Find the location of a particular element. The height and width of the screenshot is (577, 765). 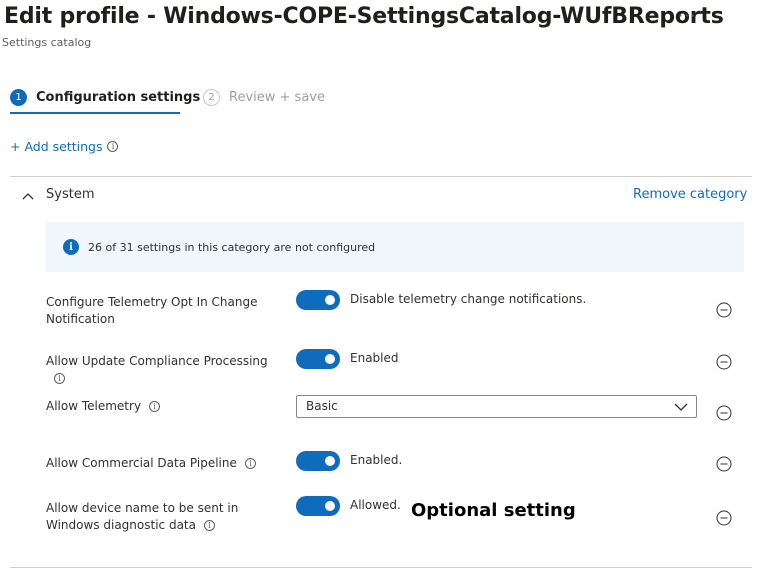

chevron-down-icon is located at coordinates (681, 407).